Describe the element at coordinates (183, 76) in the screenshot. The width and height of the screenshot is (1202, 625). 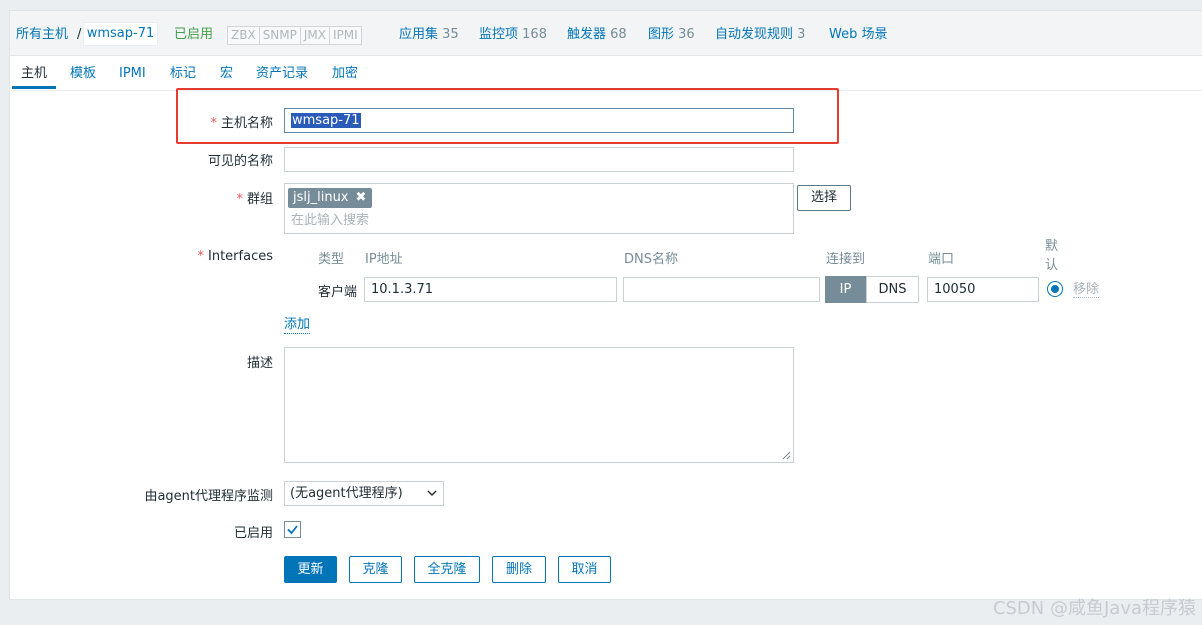
I see `tab-tags: 标记` at that location.